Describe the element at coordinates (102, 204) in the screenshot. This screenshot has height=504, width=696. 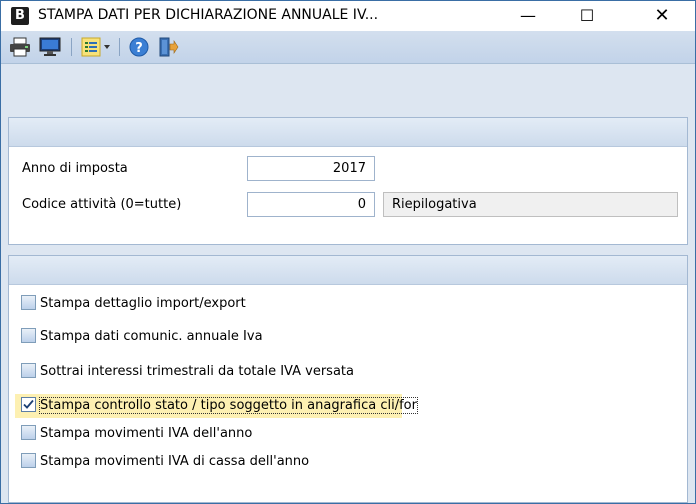
I see `codice-label: Codice attività (0=tutte)` at that location.